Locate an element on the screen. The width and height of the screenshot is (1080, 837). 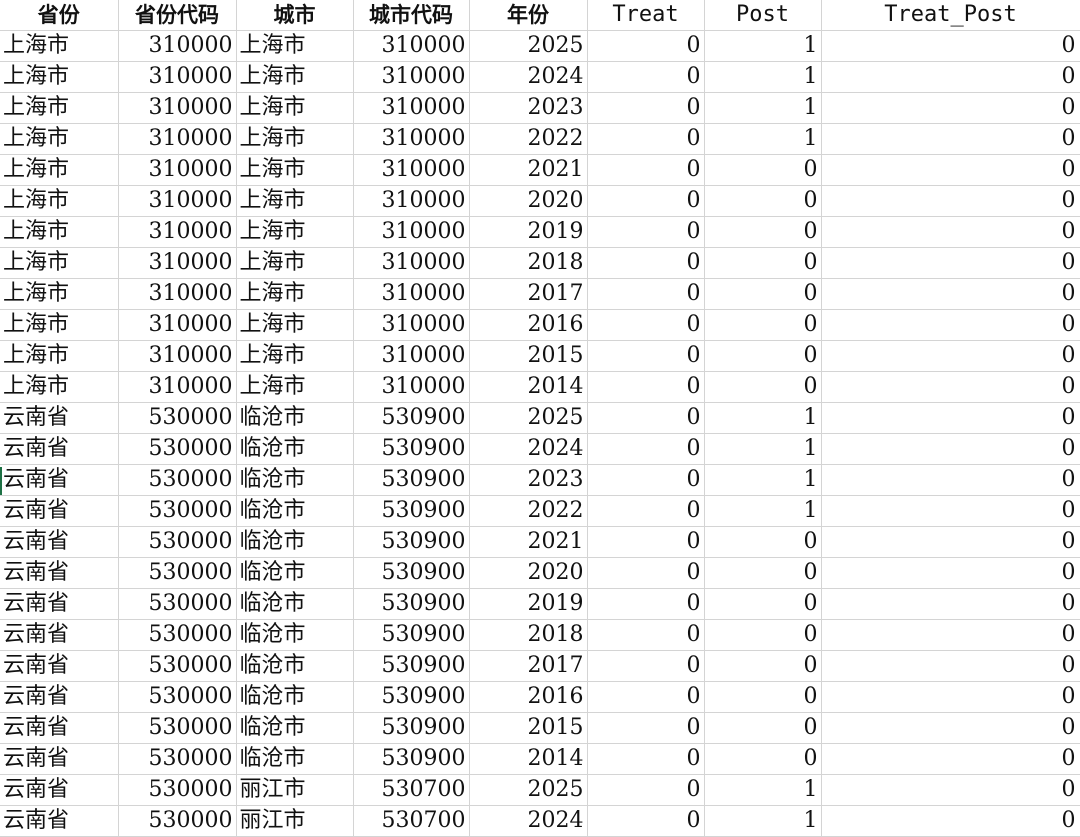
header-post: Post is located at coordinates (763, 15).